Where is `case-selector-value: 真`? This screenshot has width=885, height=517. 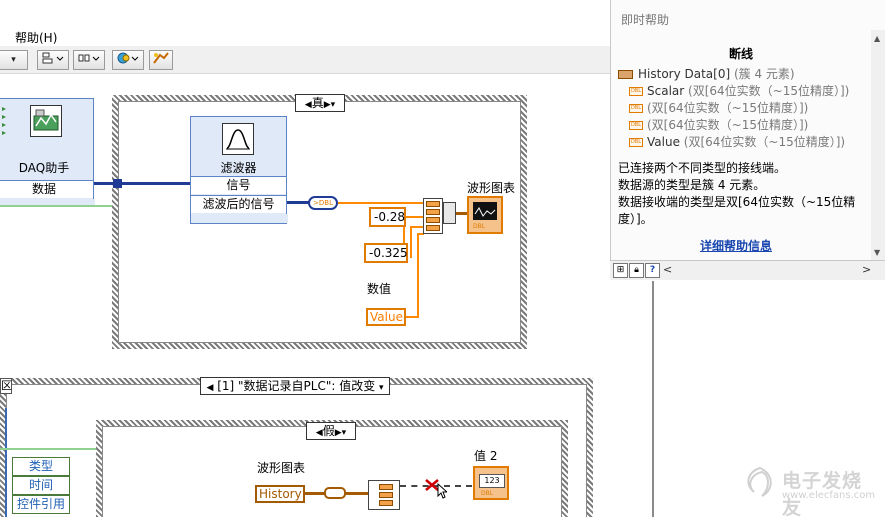 case-selector-value: 真 is located at coordinates (317, 103).